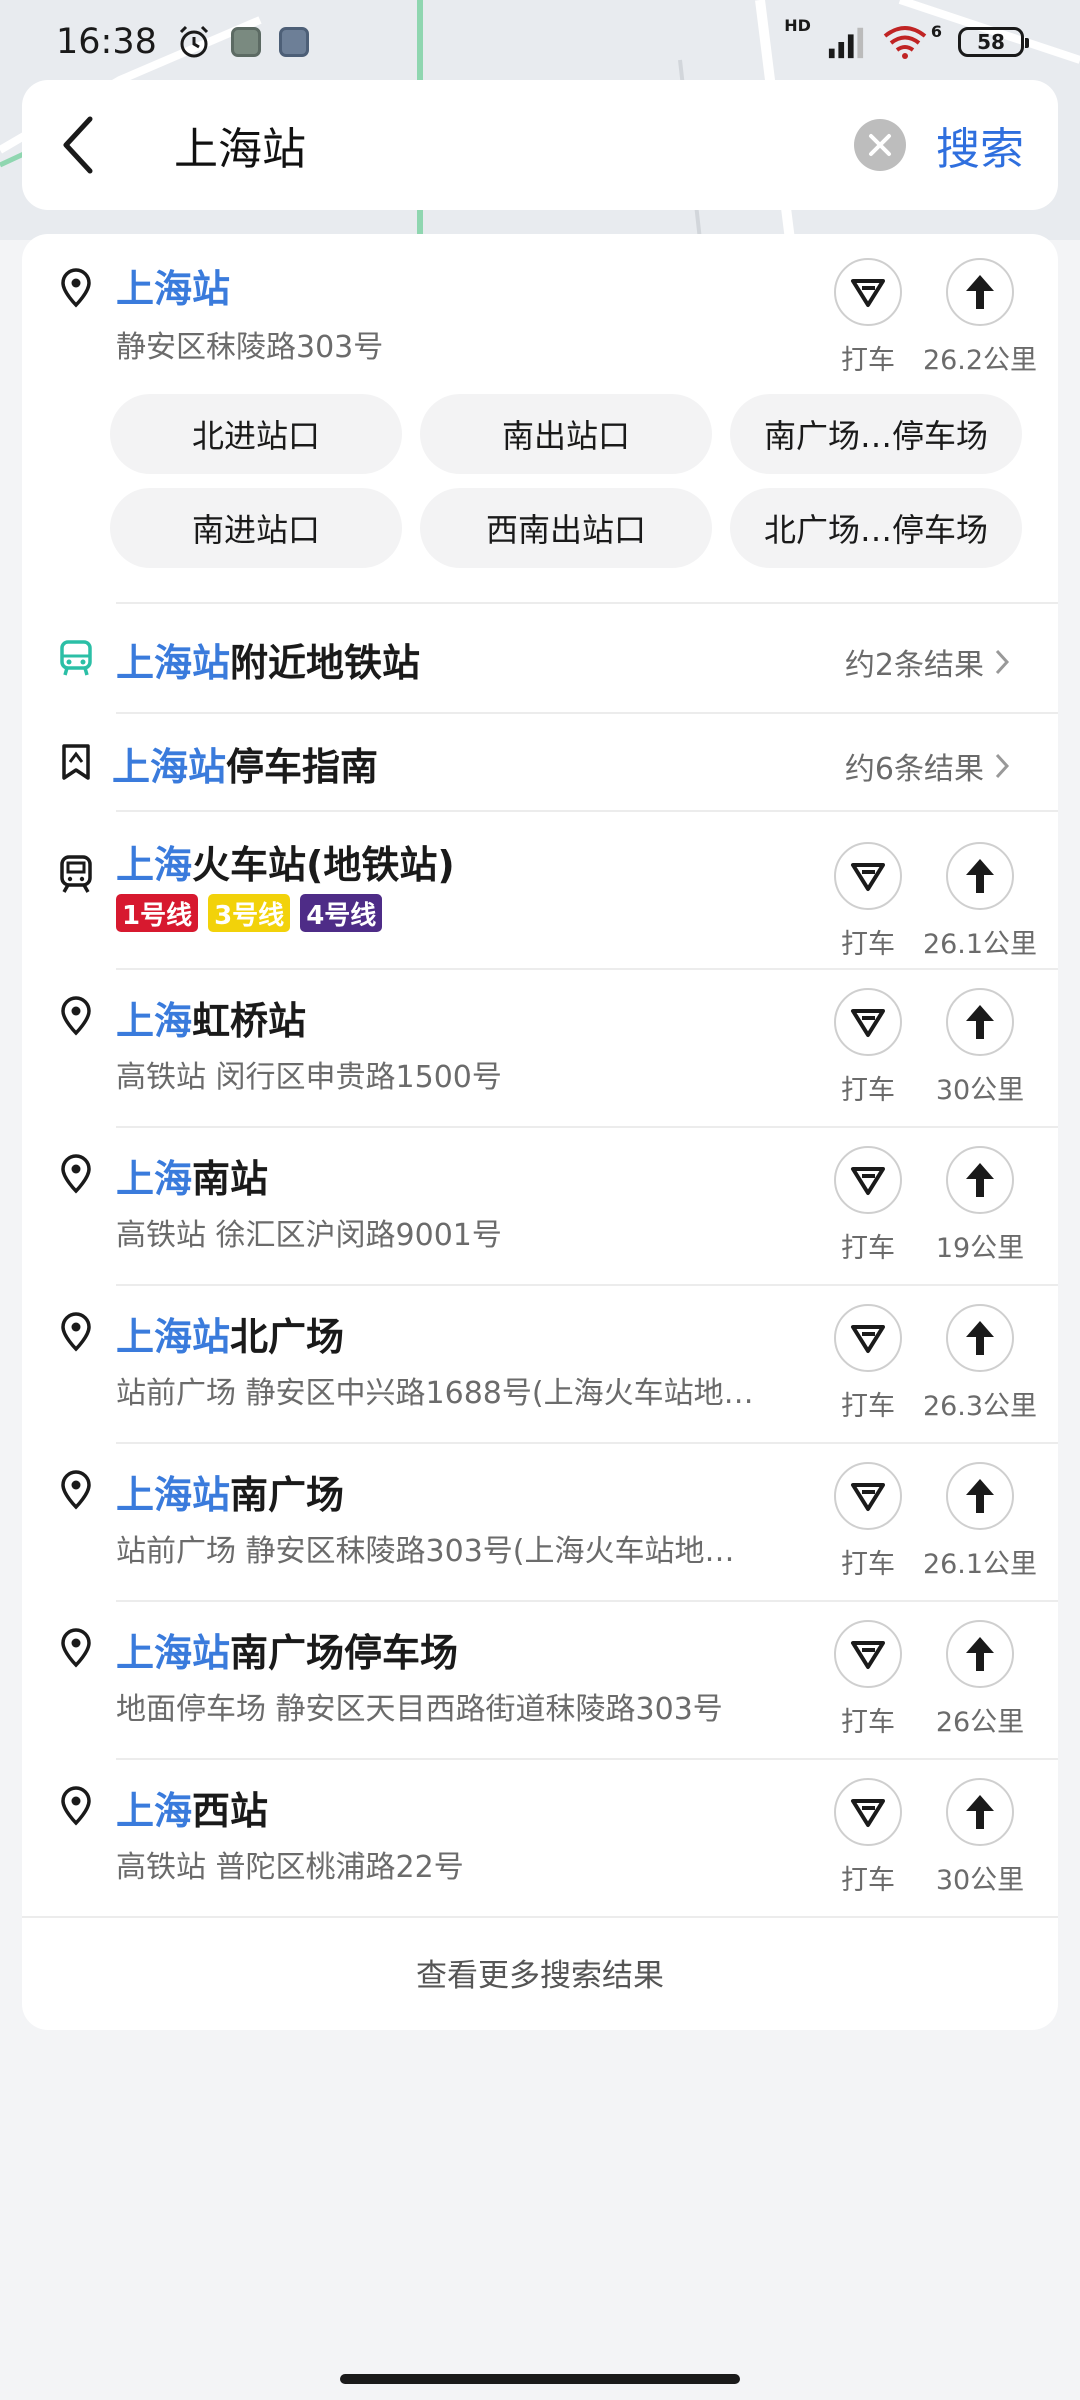 The width and height of the screenshot is (1080, 2400). Describe the element at coordinates (540, 2379) in the screenshot. I see `home-indicator` at that location.